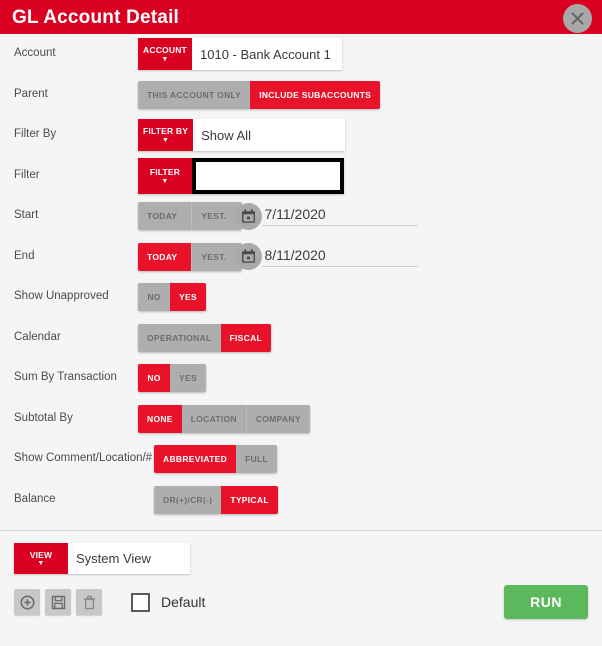 The image size is (602, 646). I want to click on subtotal-by-toggle: NONE LOCATION COMPANY, so click(224, 418).